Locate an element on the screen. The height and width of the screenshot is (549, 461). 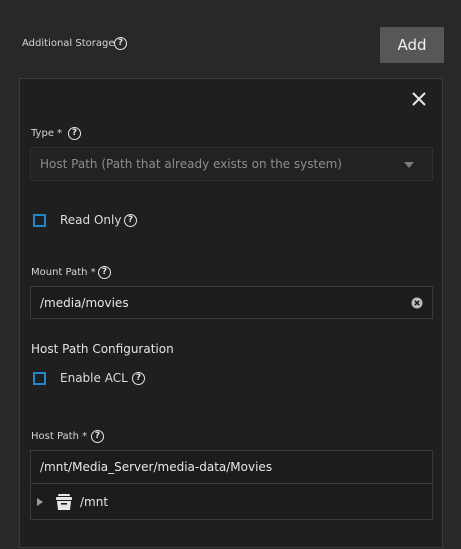
add-button: Add is located at coordinates (412, 45).